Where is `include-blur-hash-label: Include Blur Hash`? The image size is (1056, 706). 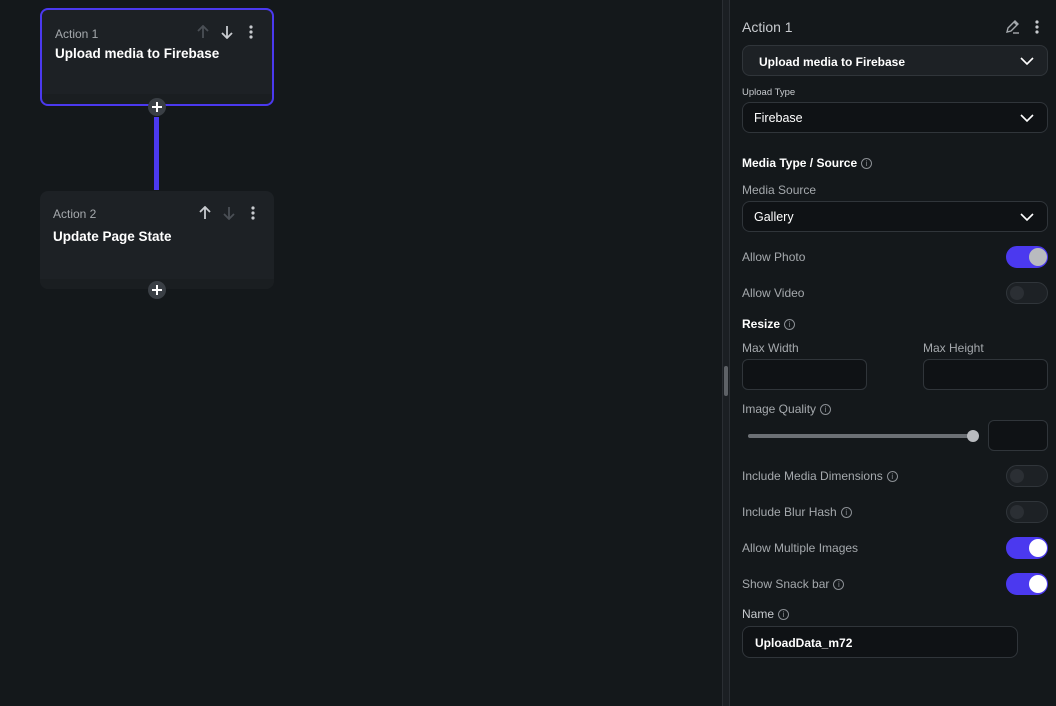
include-blur-hash-label: Include Blur Hash is located at coordinates (789, 512).